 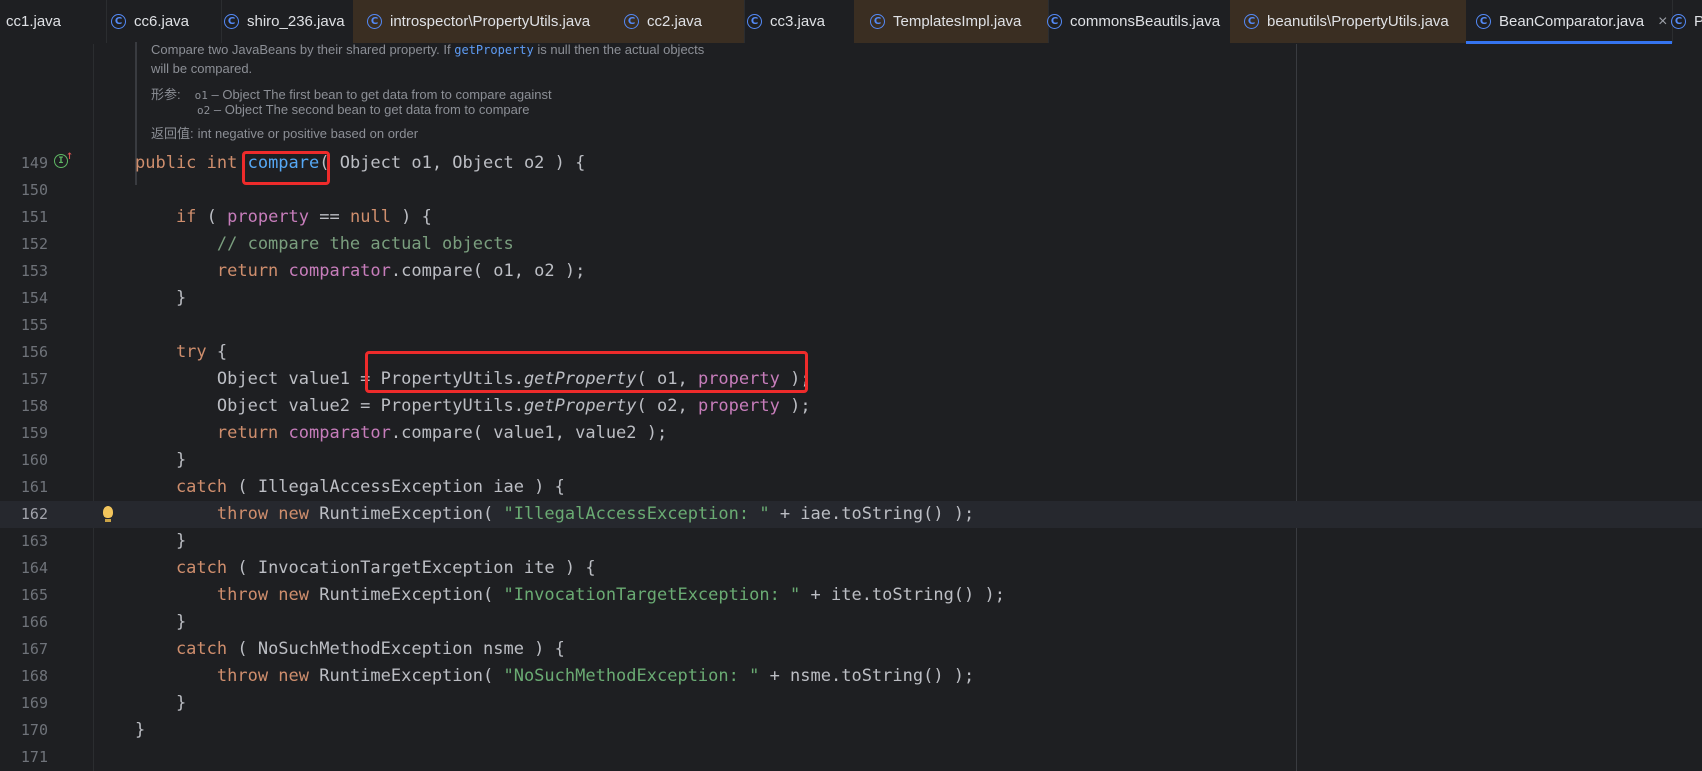 What do you see at coordinates (24, 703) in the screenshot?
I see `line-number: 169` at bounding box center [24, 703].